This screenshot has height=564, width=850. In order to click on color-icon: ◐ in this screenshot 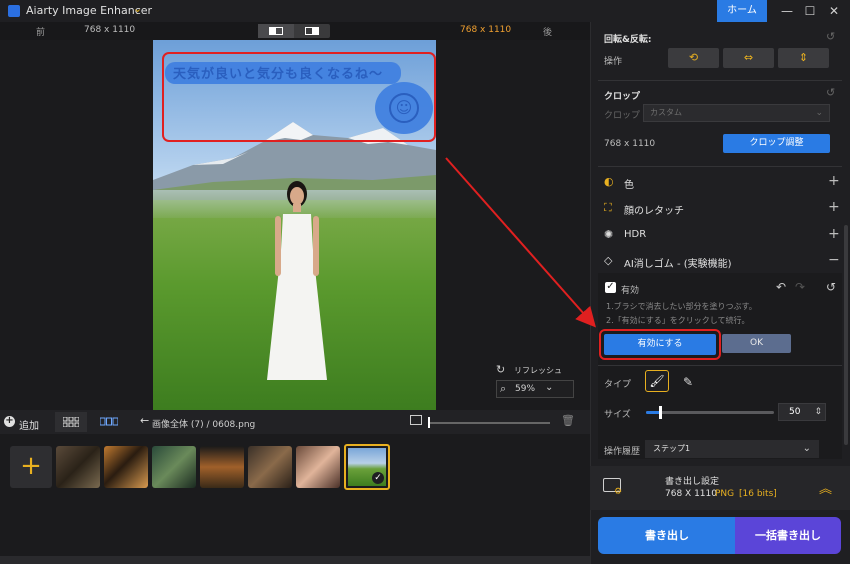, I will do `click(609, 181)`.